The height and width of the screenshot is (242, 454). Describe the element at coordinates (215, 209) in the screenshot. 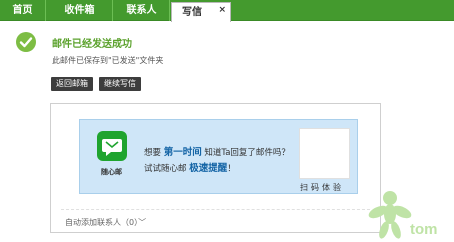

I see `divider` at that location.